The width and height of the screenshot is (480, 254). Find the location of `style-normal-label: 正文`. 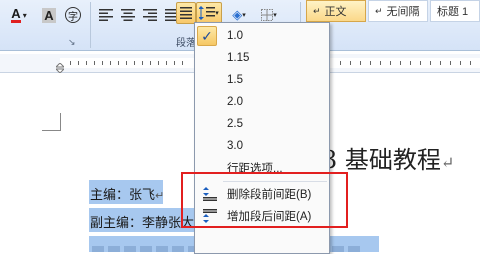

style-normal-label: 正文 is located at coordinates (335, 12).